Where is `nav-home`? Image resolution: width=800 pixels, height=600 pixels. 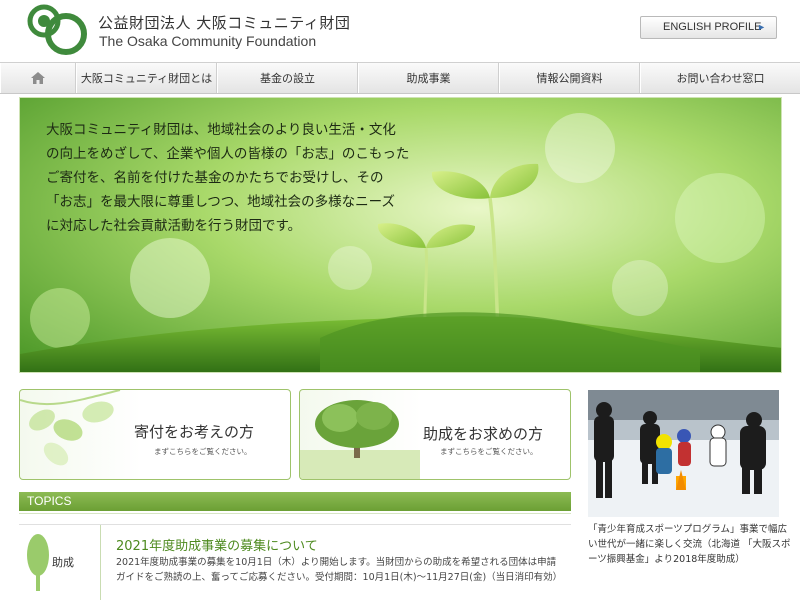 nav-home is located at coordinates (38, 78).